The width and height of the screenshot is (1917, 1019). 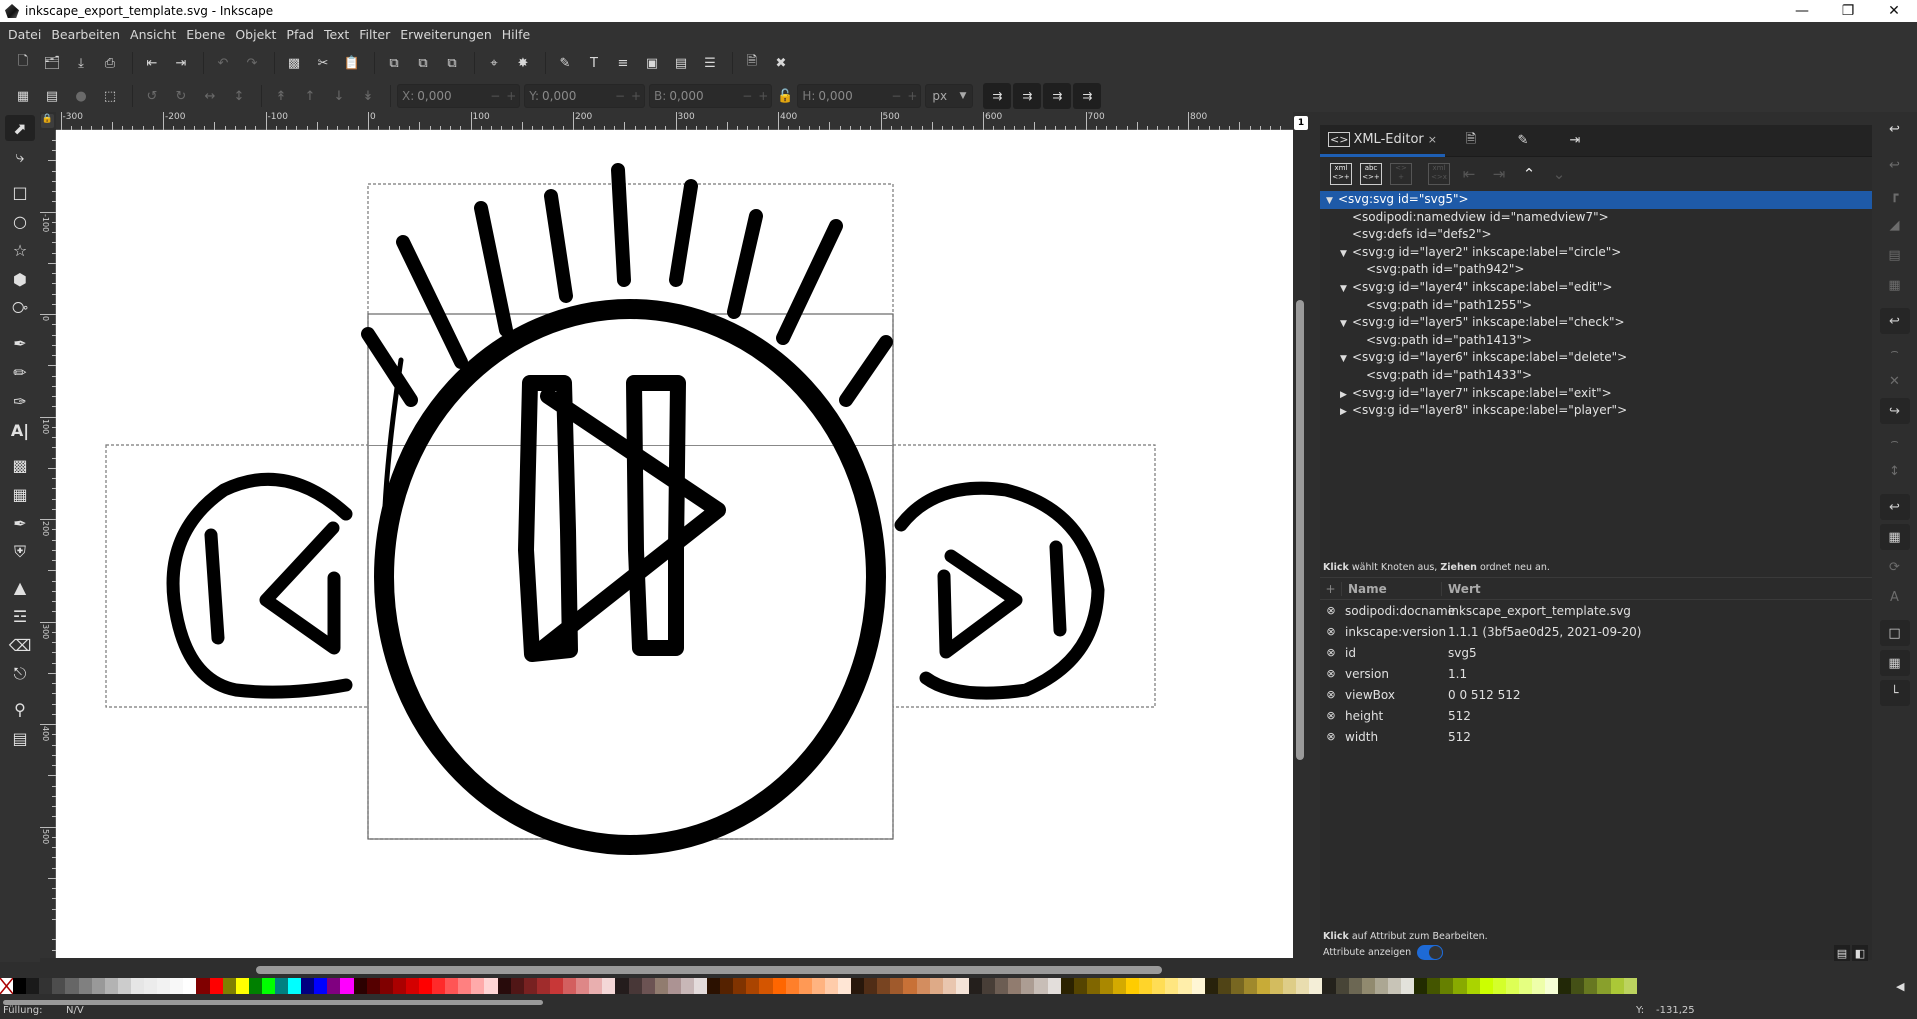 What do you see at coordinates (1596, 200) in the screenshot?
I see `xml-tree-node: ▼ <svg:svg id="svg5">` at bounding box center [1596, 200].